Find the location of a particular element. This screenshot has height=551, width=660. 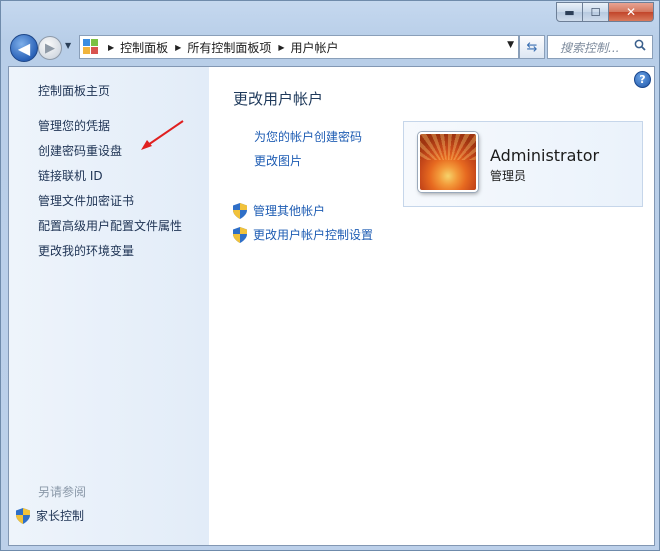

refresh-icon: ⇆ is located at coordinates (532, 47).